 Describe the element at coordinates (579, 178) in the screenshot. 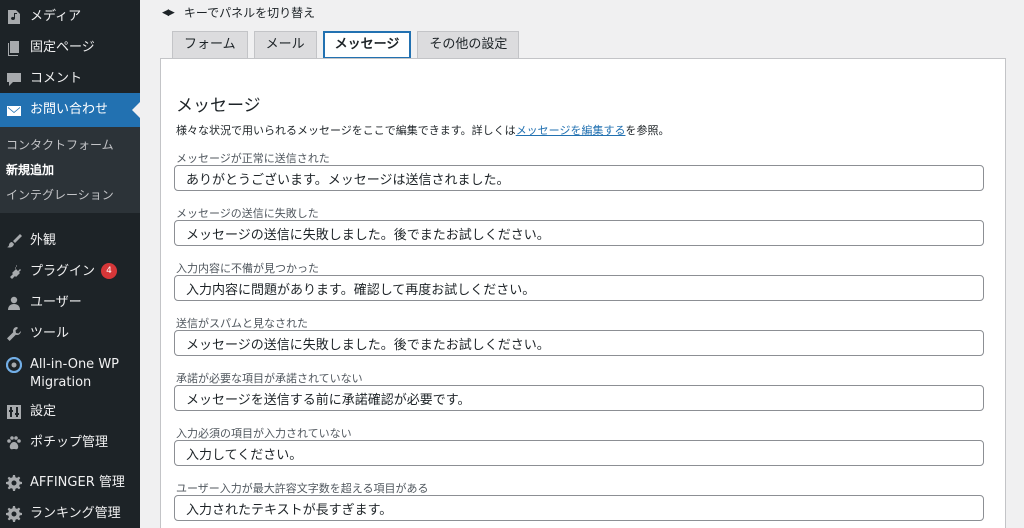

I see `field-input-mail-sent-ok` at that location.